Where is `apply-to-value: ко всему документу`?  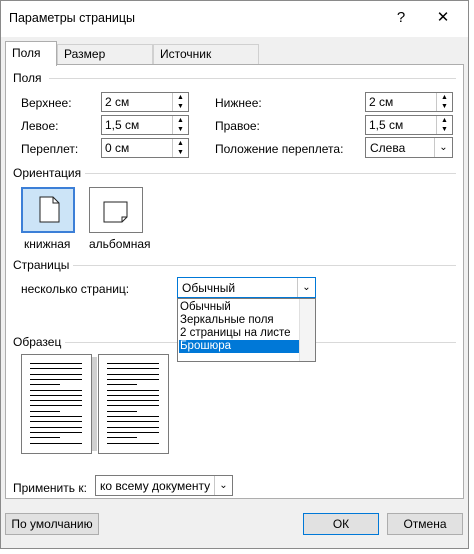 apply-to-value: ко всему документу is located at coordinates (155, 486).